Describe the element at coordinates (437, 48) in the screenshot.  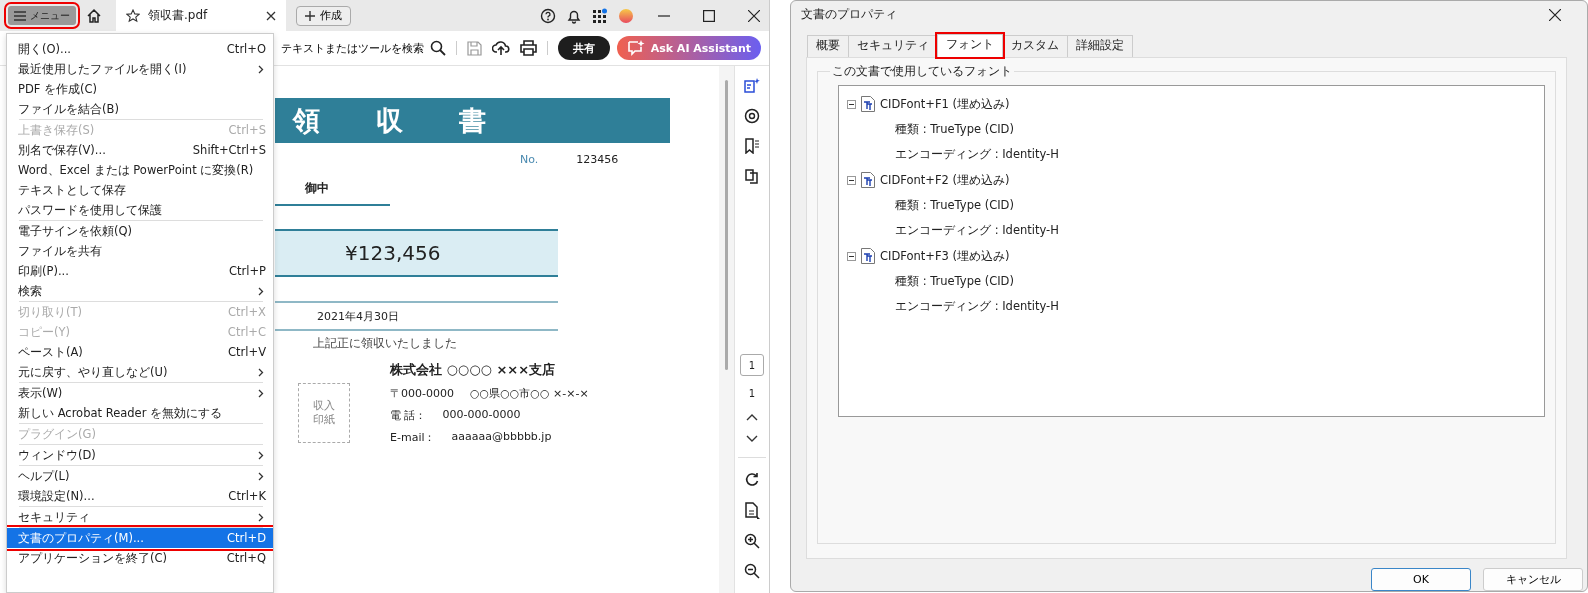
I see `search-icon` at that location.